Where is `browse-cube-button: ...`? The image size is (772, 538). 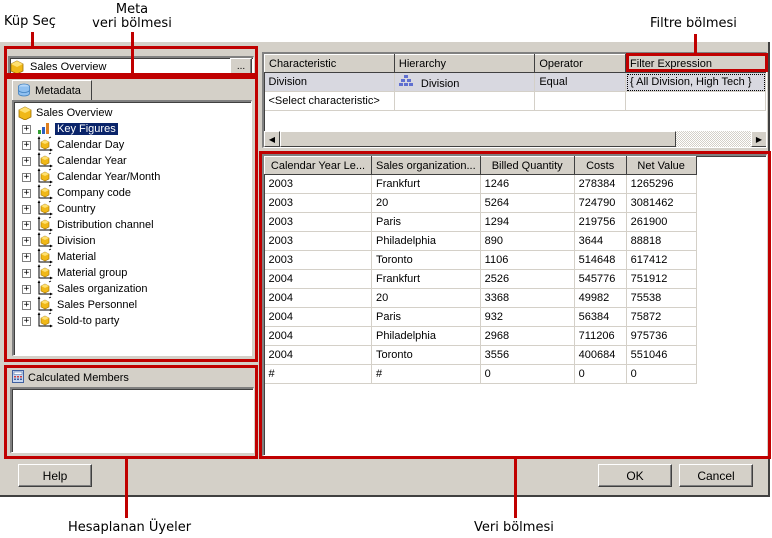
browse-cube-button: ... is located at coordinates (241, 66).